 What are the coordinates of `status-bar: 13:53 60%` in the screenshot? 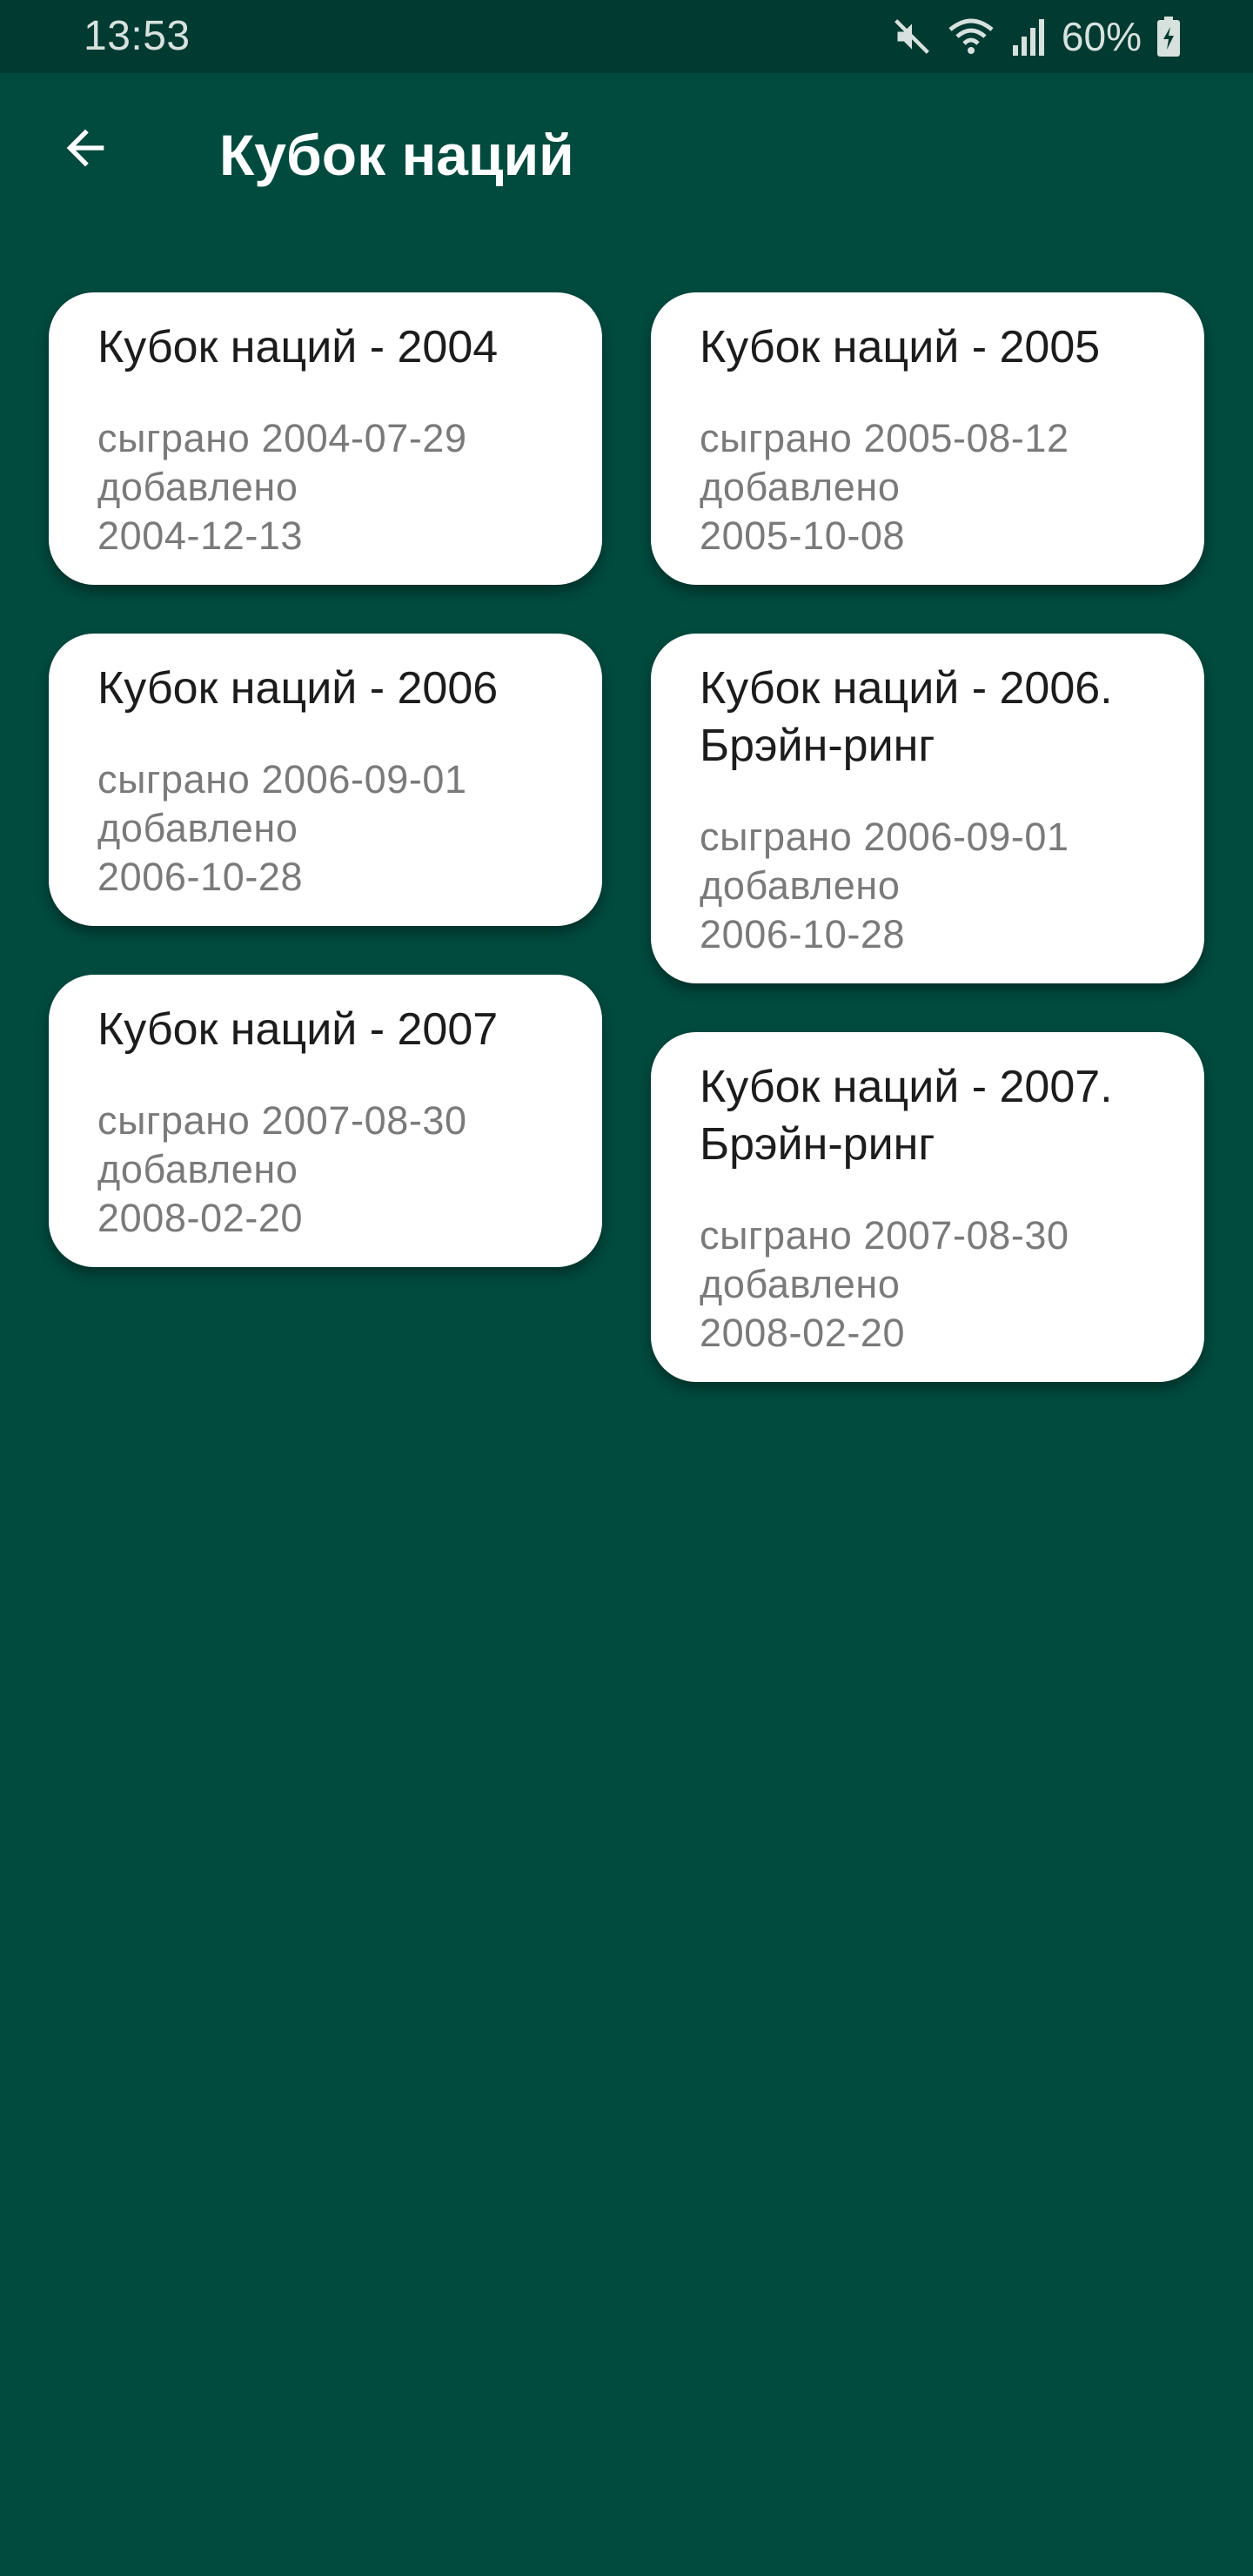 It's located at (626, 37).